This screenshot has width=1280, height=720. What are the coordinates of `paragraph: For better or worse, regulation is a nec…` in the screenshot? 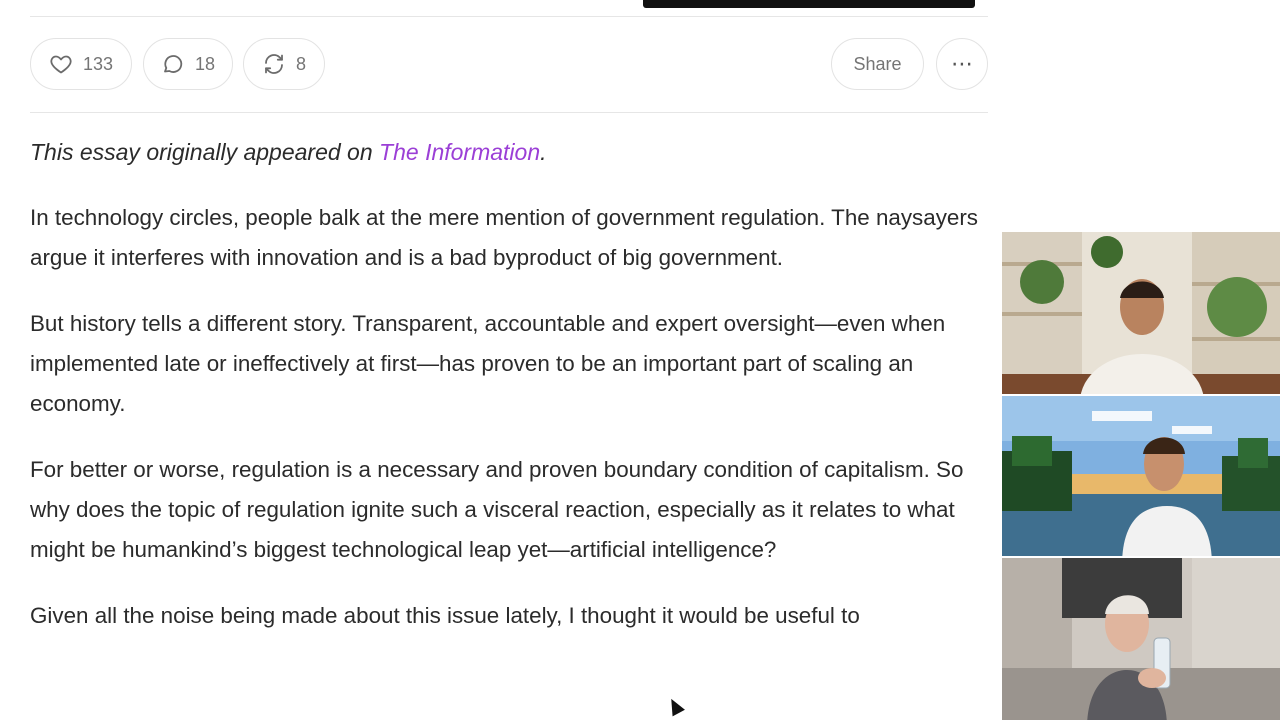 It's located at (497, 509).